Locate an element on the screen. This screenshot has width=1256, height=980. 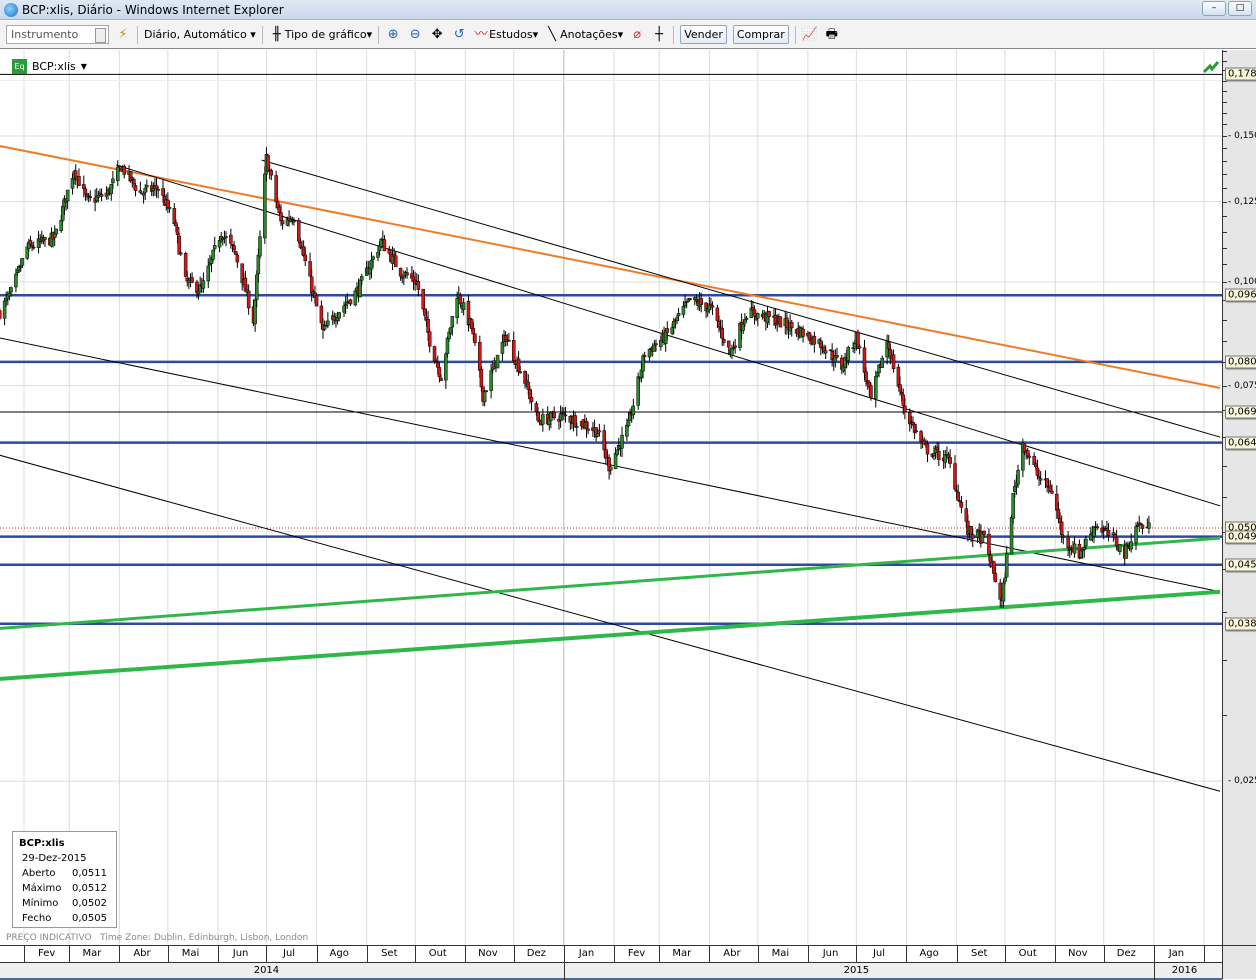
month-label: Mai is located at coordinates (780, 953).